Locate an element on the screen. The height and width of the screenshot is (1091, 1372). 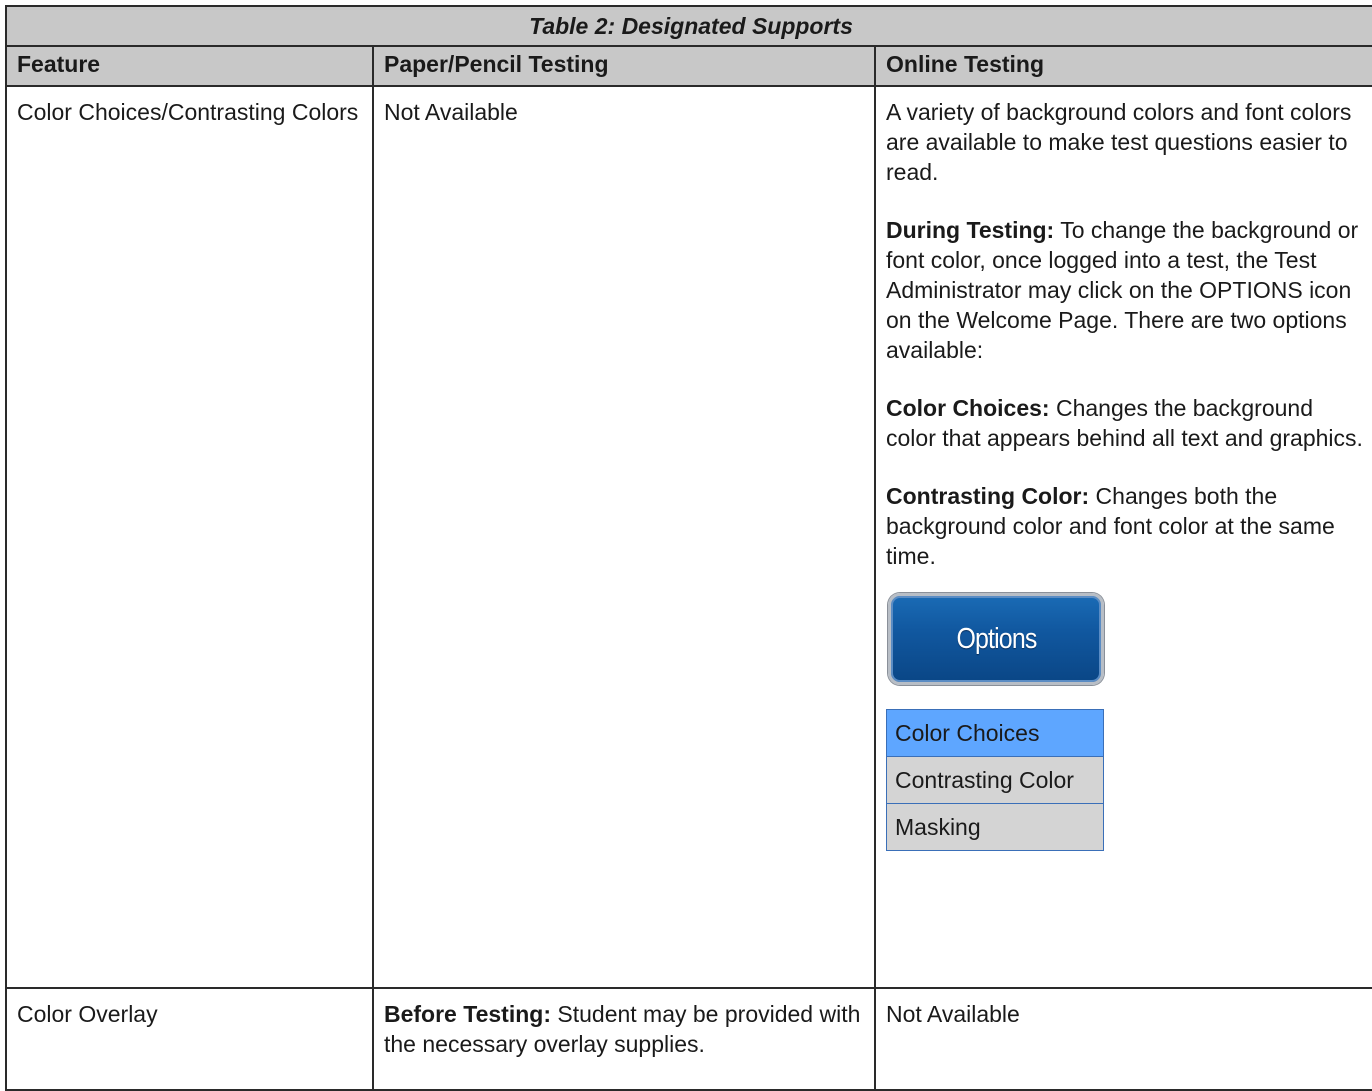
column-header-online: Online Testing is located at coordinates (1122, 66).